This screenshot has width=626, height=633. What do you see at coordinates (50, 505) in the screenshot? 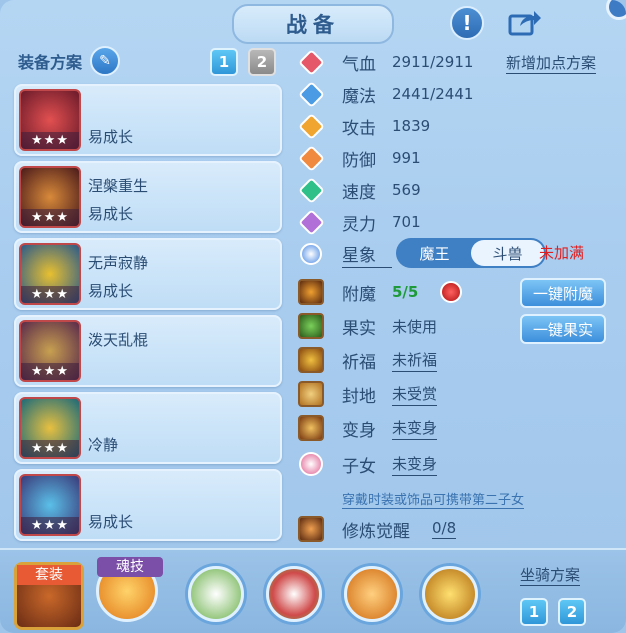
I see `boots-icon: ★★★` at bounding box center [50, 505].